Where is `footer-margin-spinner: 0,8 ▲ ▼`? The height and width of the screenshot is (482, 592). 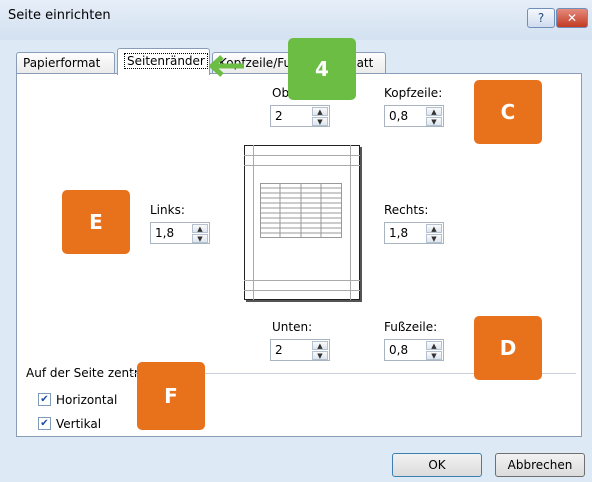 footer-margin-spinner: 0,8 ▲ ▼ is located at coordinates (414, 350).